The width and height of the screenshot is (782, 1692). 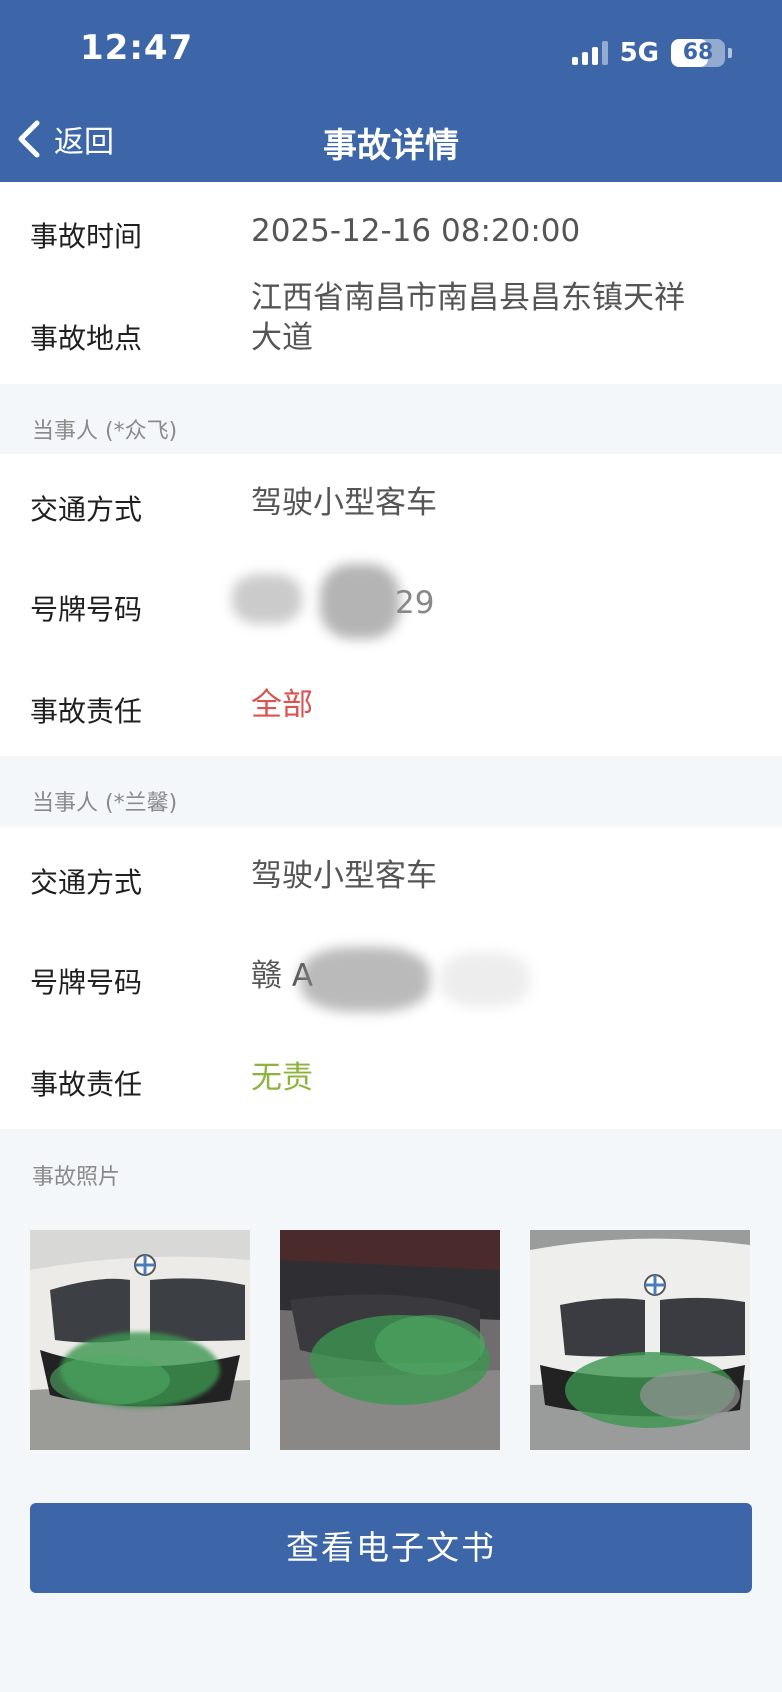 What do you see at coordinates (86, 1084) in the screenshot?
I see `party2-responsibility-label: 事故责任` at bounding box center [86, 1084].